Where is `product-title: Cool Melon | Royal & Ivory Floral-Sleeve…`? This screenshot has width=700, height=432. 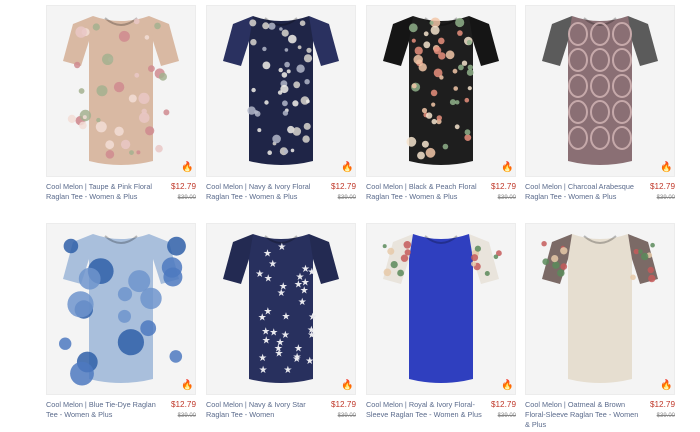
product-title: Cool Melon | Royal & Ivory Floral-Sleeve… is located at coordinates (425, 410).